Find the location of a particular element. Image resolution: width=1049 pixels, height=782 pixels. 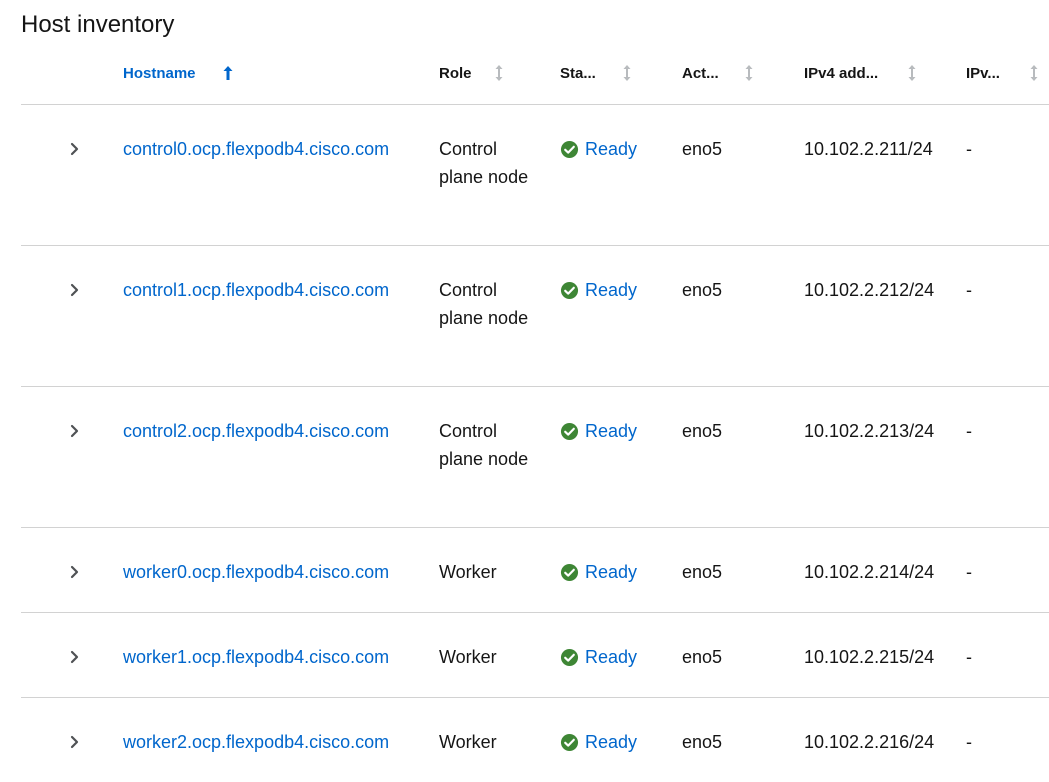

ipv4-cell: 10.102.2.215/24 is located at coordinates (869, 657).